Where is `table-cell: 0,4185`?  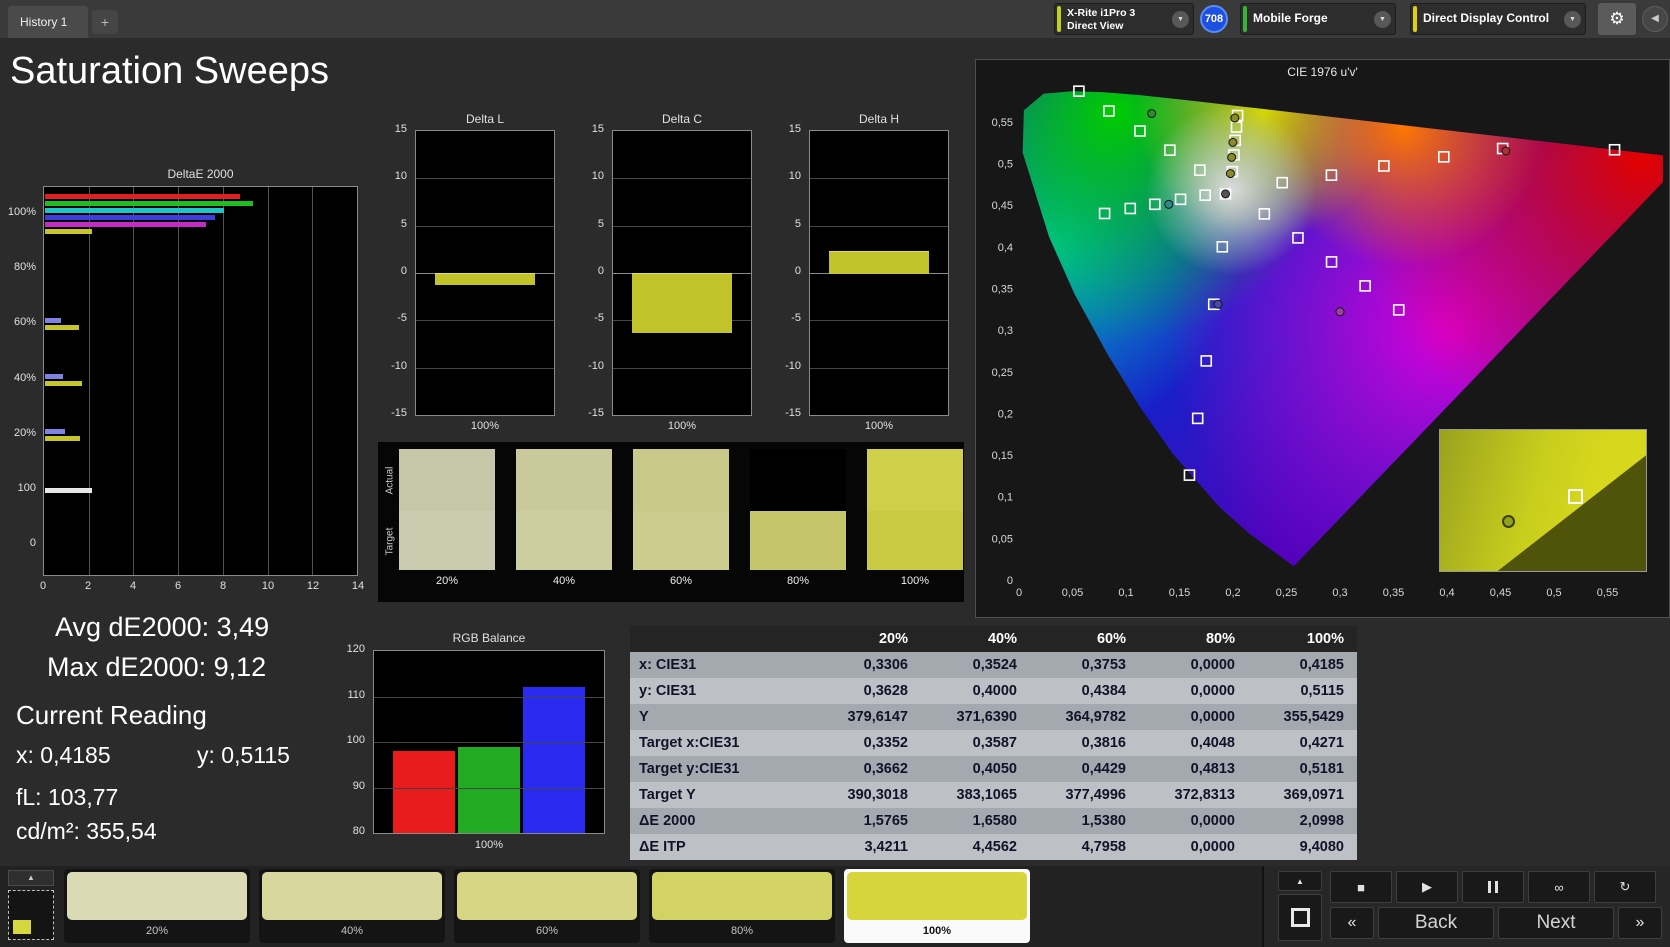
table-cell: 0,4185 is located at coordinates (1321, 665).